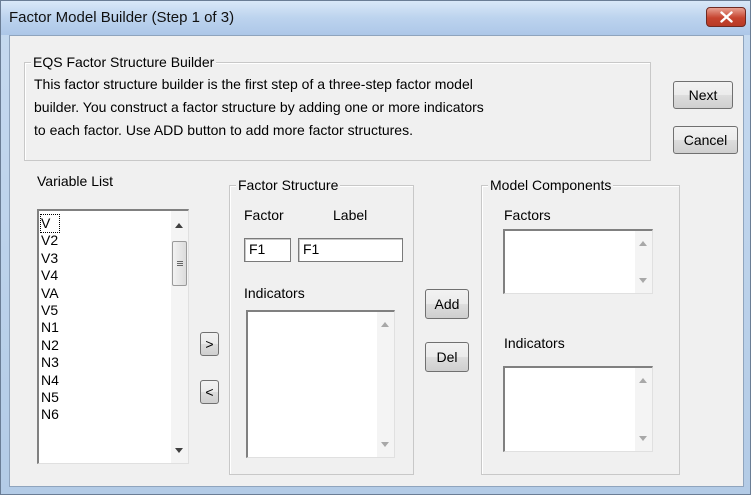  What do you see at coordinates (578, 261) in the screenshot?
I see `model-factors-listbox` at bounding box center [578, 261].